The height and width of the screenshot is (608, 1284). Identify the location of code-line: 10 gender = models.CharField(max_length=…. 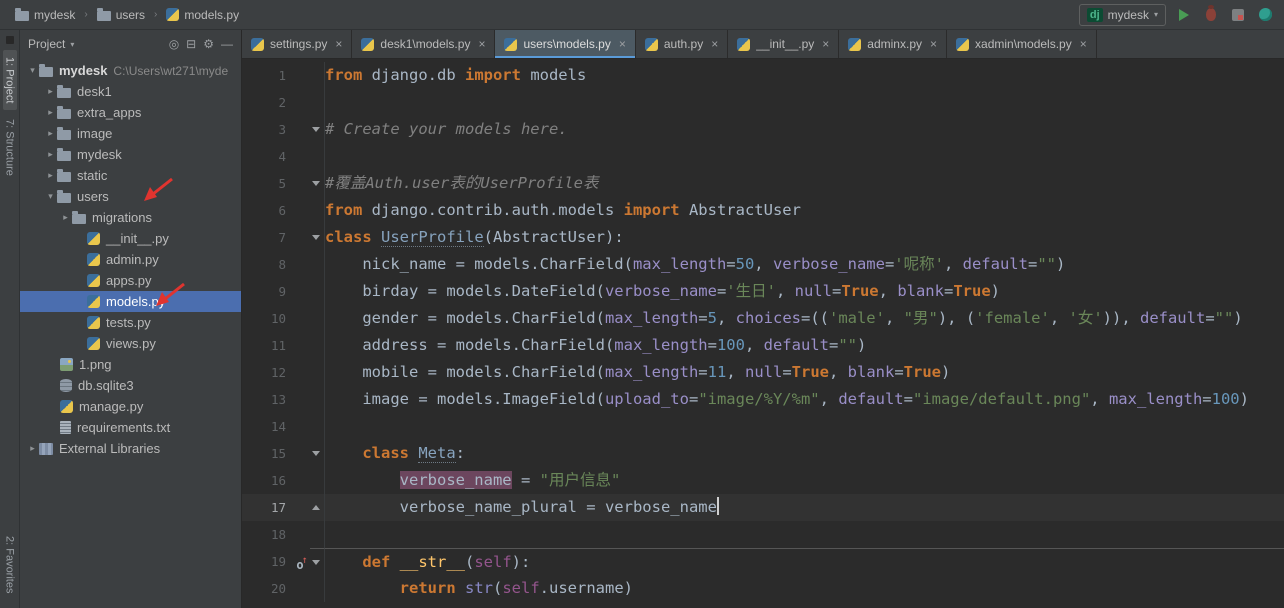
(763, 318).